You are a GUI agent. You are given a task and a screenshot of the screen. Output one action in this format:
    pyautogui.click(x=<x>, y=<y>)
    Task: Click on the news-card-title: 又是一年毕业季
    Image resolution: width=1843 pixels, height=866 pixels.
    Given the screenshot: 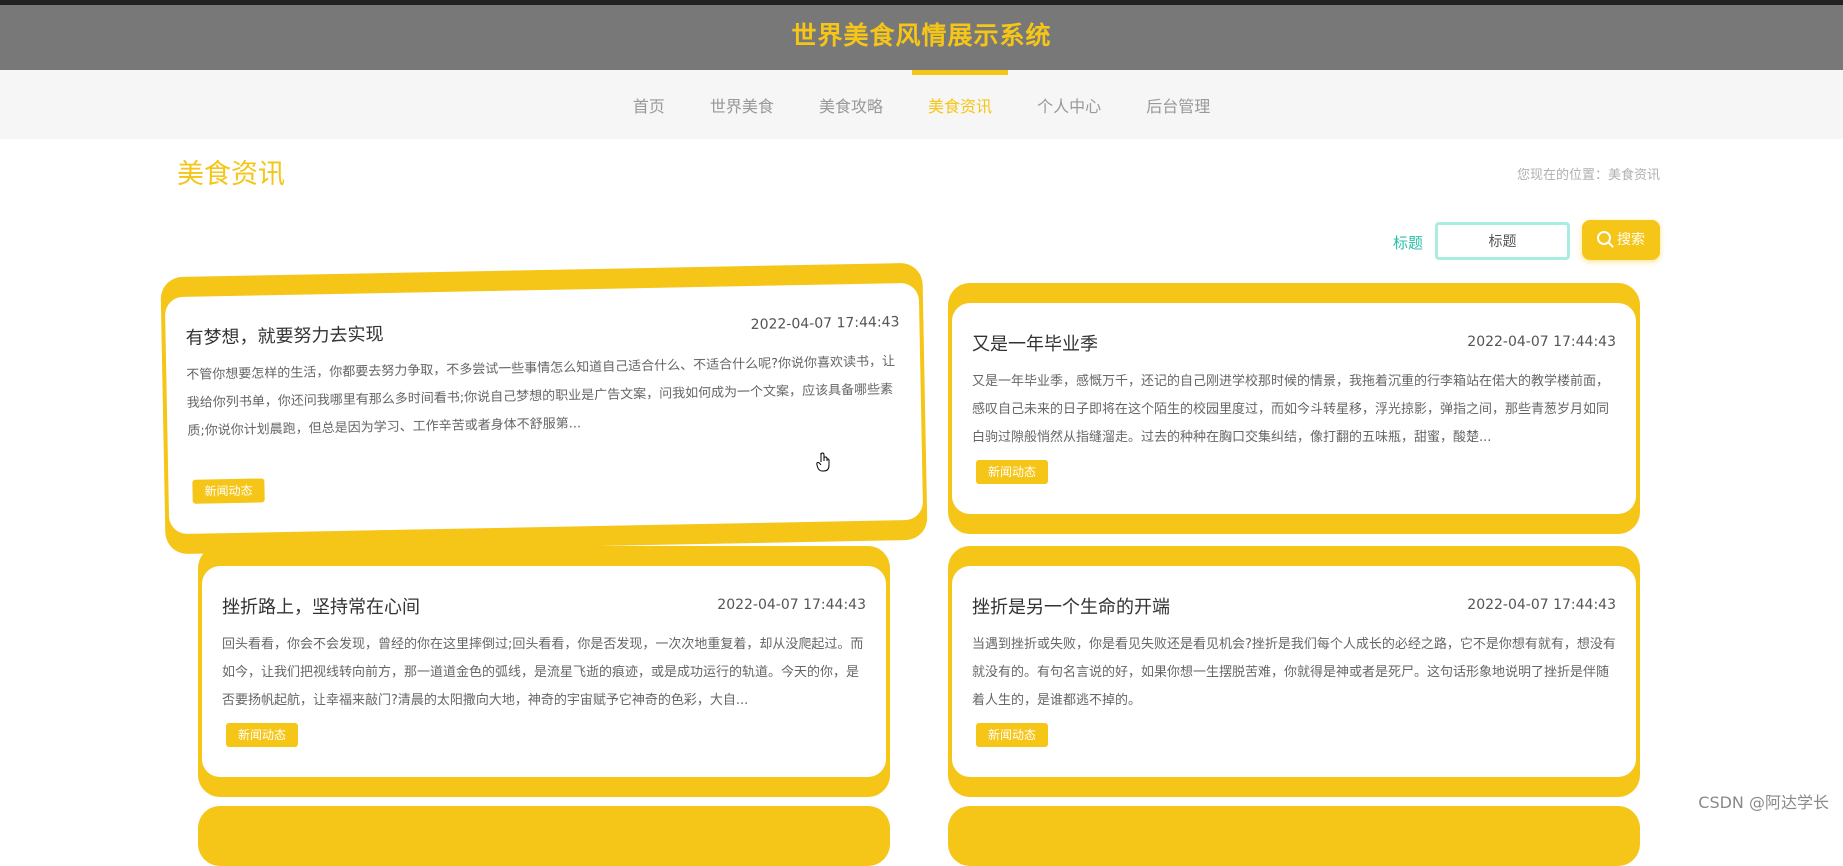 What is the action you would take?
    pyautogui.click(x=1035, y=343)
    